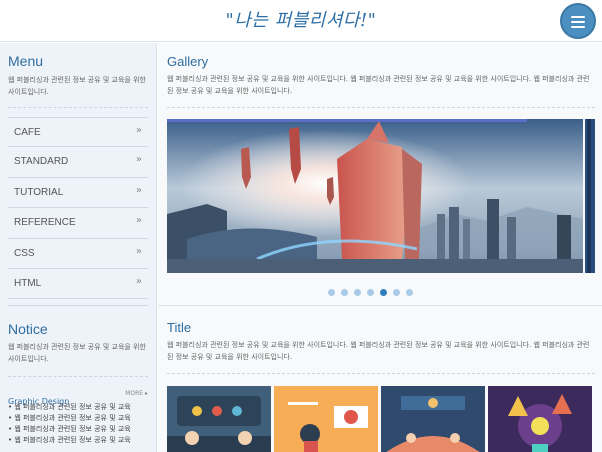 This screenshot has height=452, width=602. What do you see at coordinates (78, 193) in the screenshot?
I see `menu-item-tutorial: TUTORIAL »` at bounding box center [78, 193].